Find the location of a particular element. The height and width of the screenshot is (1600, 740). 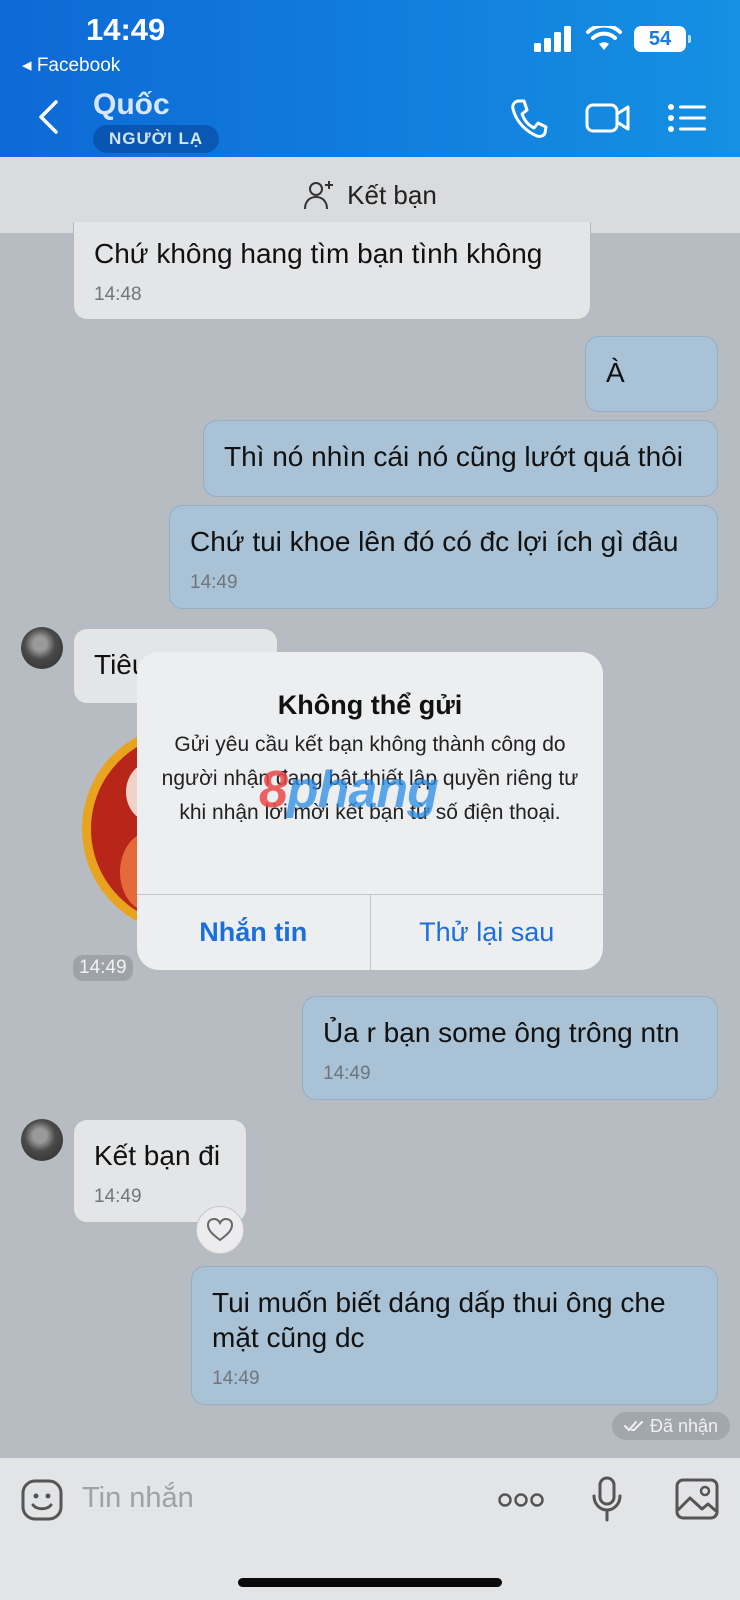

home-indicator is located at coordinates (370, 1582).